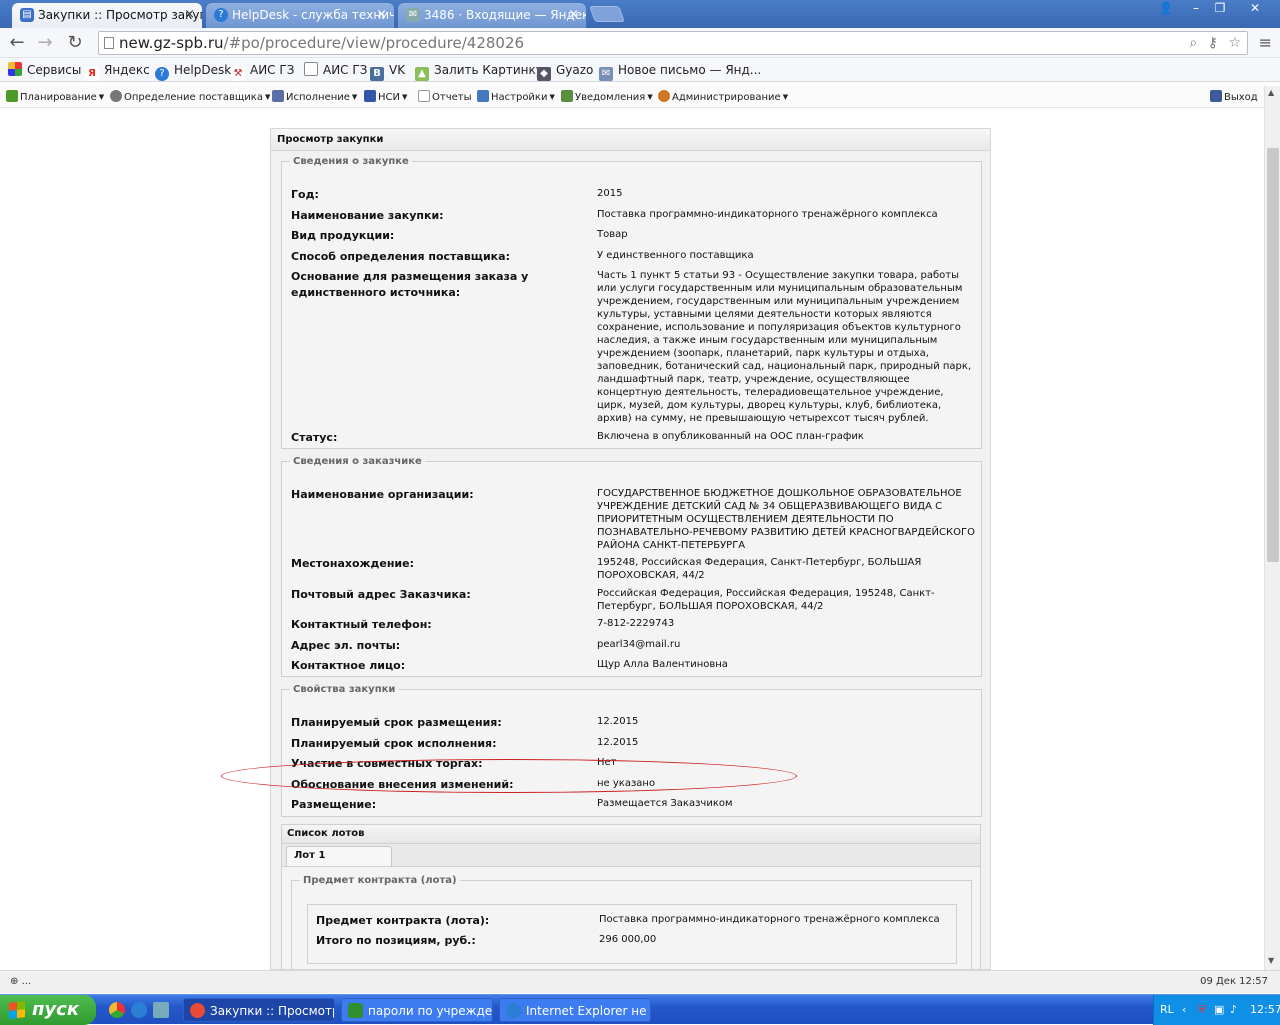 This screenshot has height=1025, width=1280. I want to click on bookmark-item: АИС ГЗ, so click(335, 70).